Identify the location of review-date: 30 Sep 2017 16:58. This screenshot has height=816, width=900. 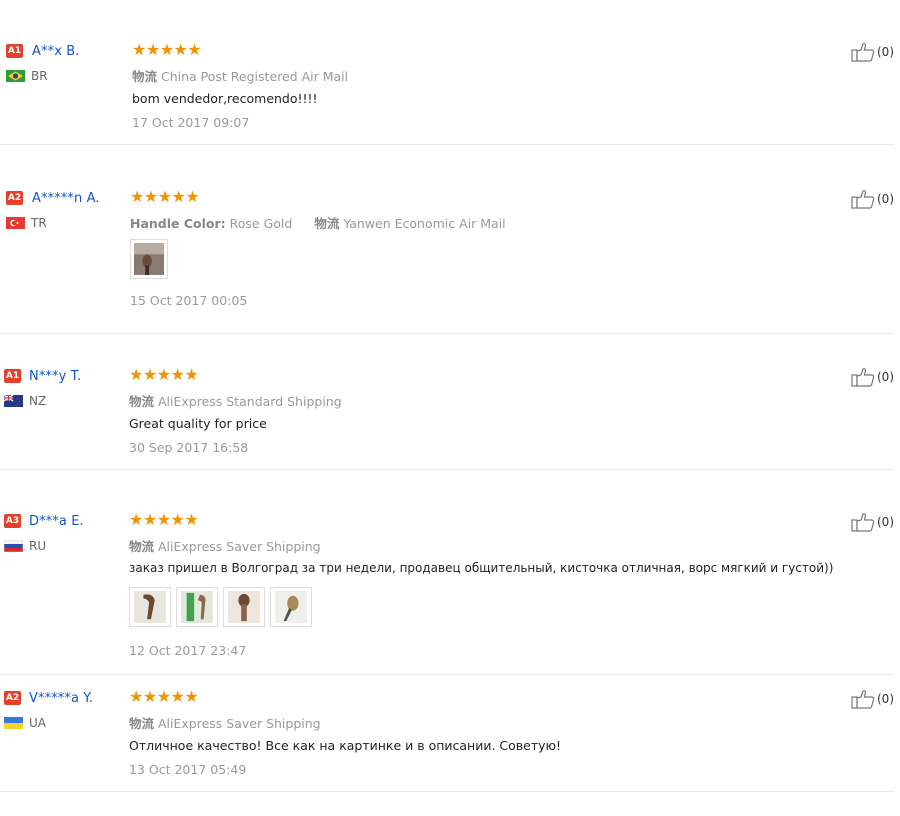
(189, 447).